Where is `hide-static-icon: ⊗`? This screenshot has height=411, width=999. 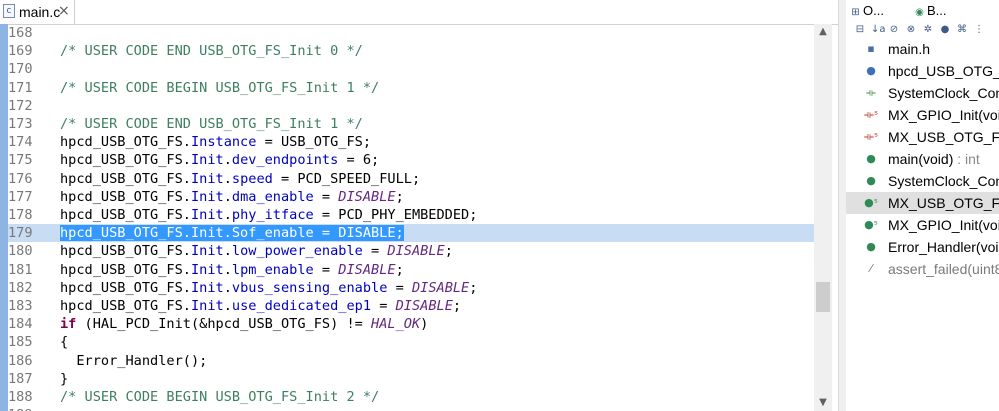 hide-static-icon: ⊗ is located at coordinates (911, 30).